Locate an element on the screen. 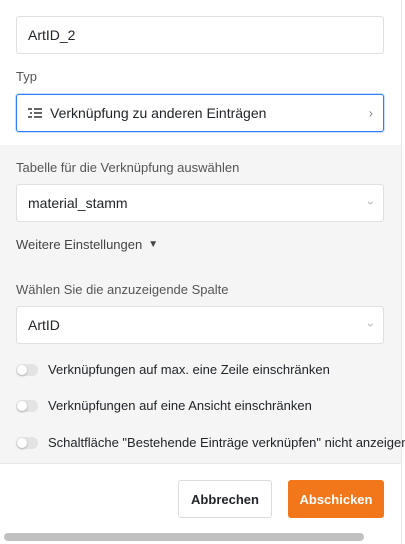 This screenshot has width=405, height=544. submit-button: Abschicken is located at coordinates (336, 499).